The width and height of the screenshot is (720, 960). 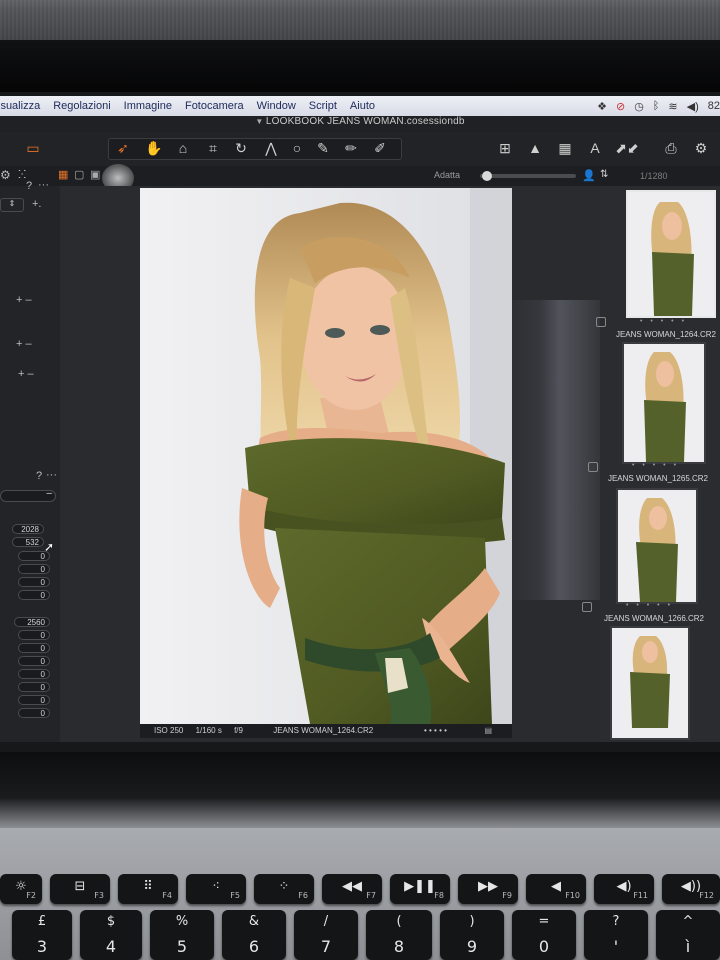 I want to click on panel-menu-icon: ···, so click(x=43, y=185).